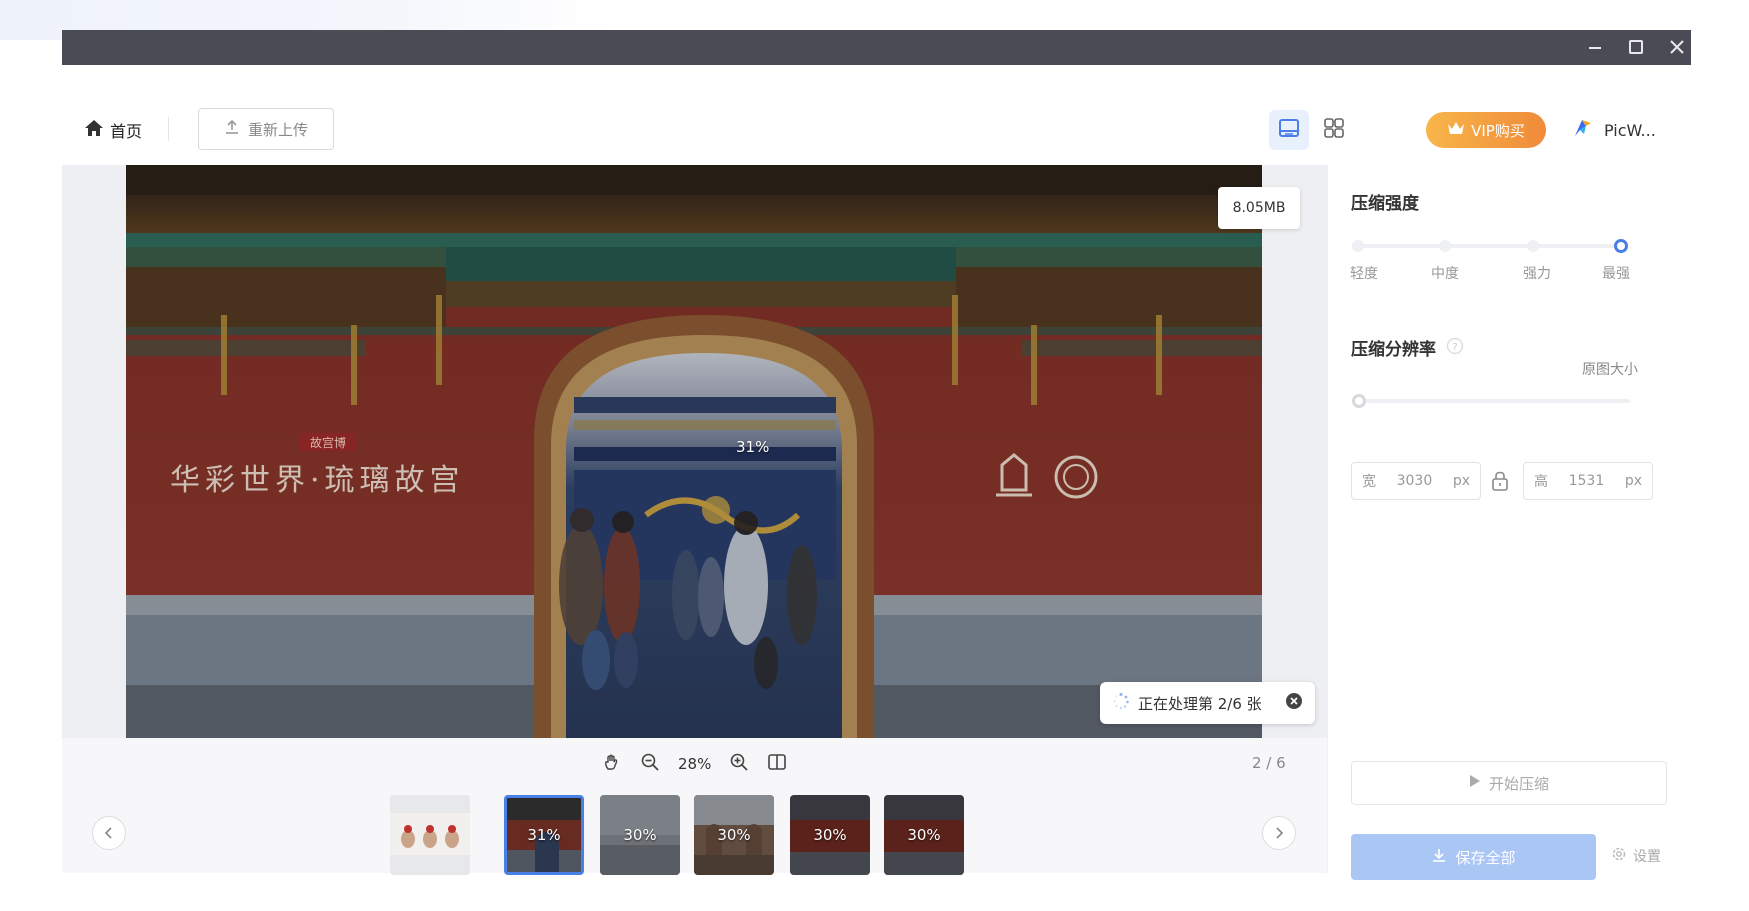  I want to click on upload-icon, so click(232, 129).